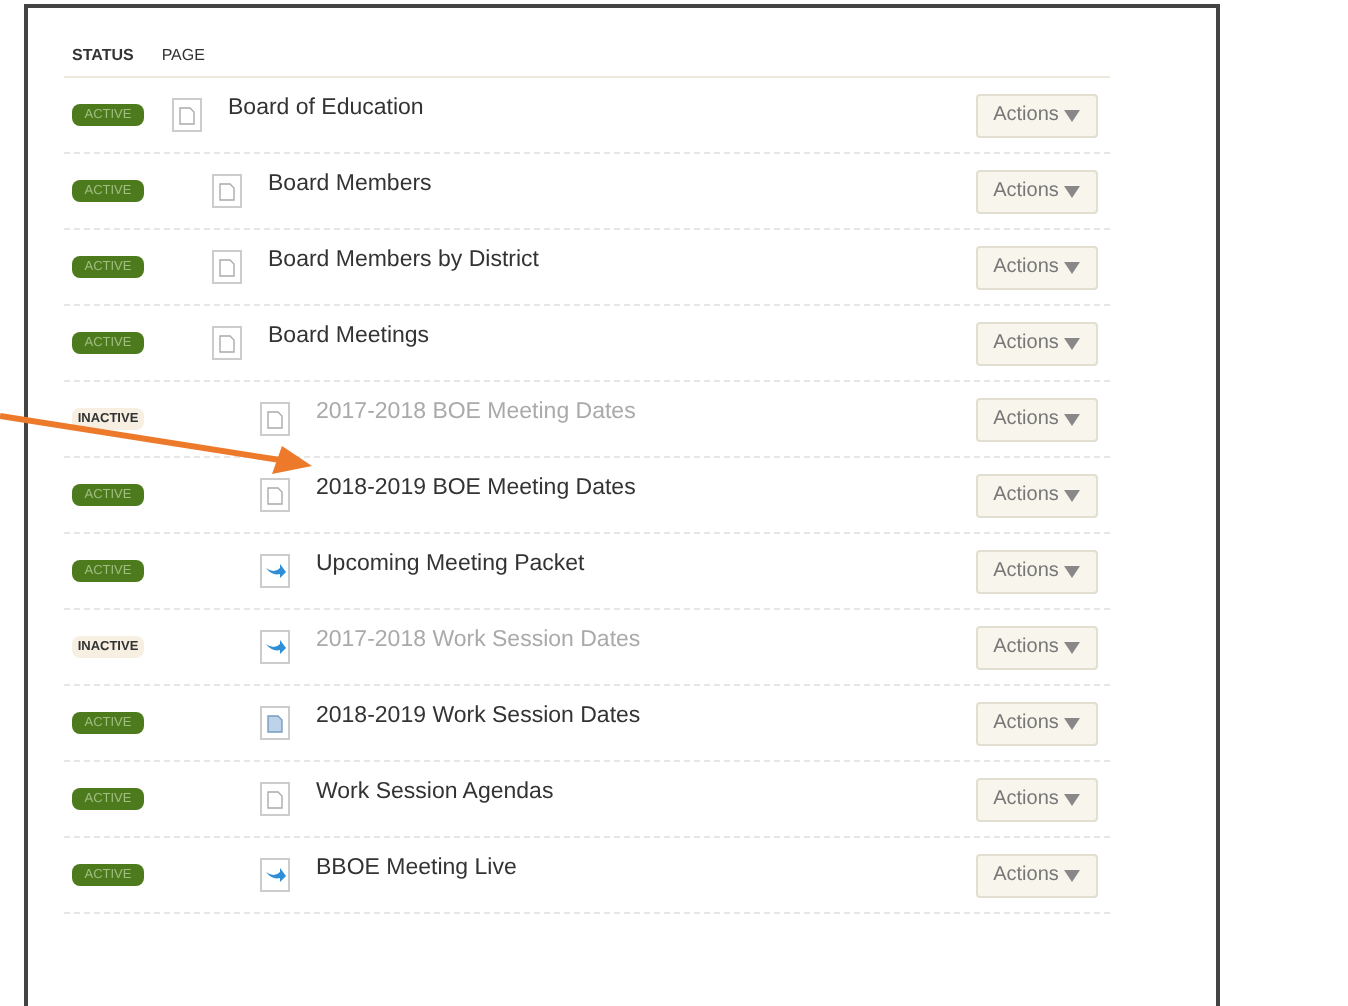 The height and width of the screenshot is (1006, 1348). Describe the element at coordinates (275, 723) in the screenshot. I see `document-icon` at that location.